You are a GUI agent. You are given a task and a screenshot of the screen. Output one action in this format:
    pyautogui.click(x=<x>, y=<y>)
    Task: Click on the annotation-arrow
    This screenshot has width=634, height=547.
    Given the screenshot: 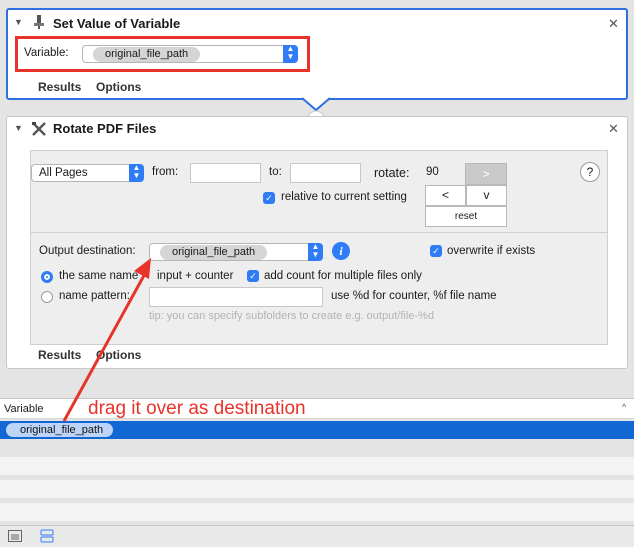 What is the action you would take?
    pyautogui.click(x=106, y=340)
    